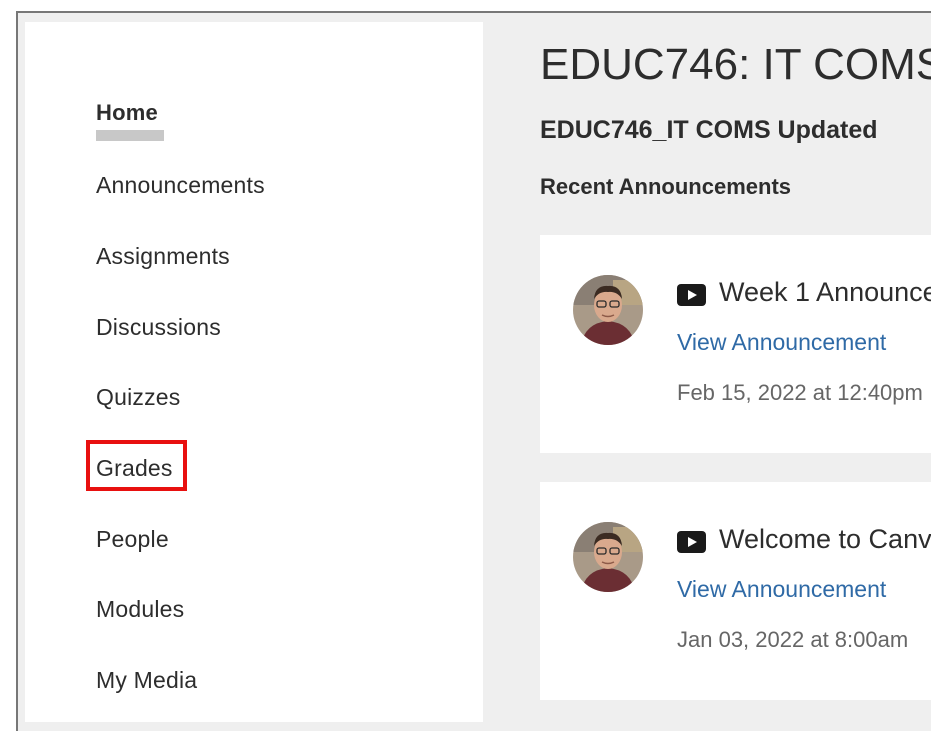 The width and height of the screenshot is (931, 731). Describe the element at coordinates (140, 609) in the screenshot. I see `nav-modules: Modules` at that location.